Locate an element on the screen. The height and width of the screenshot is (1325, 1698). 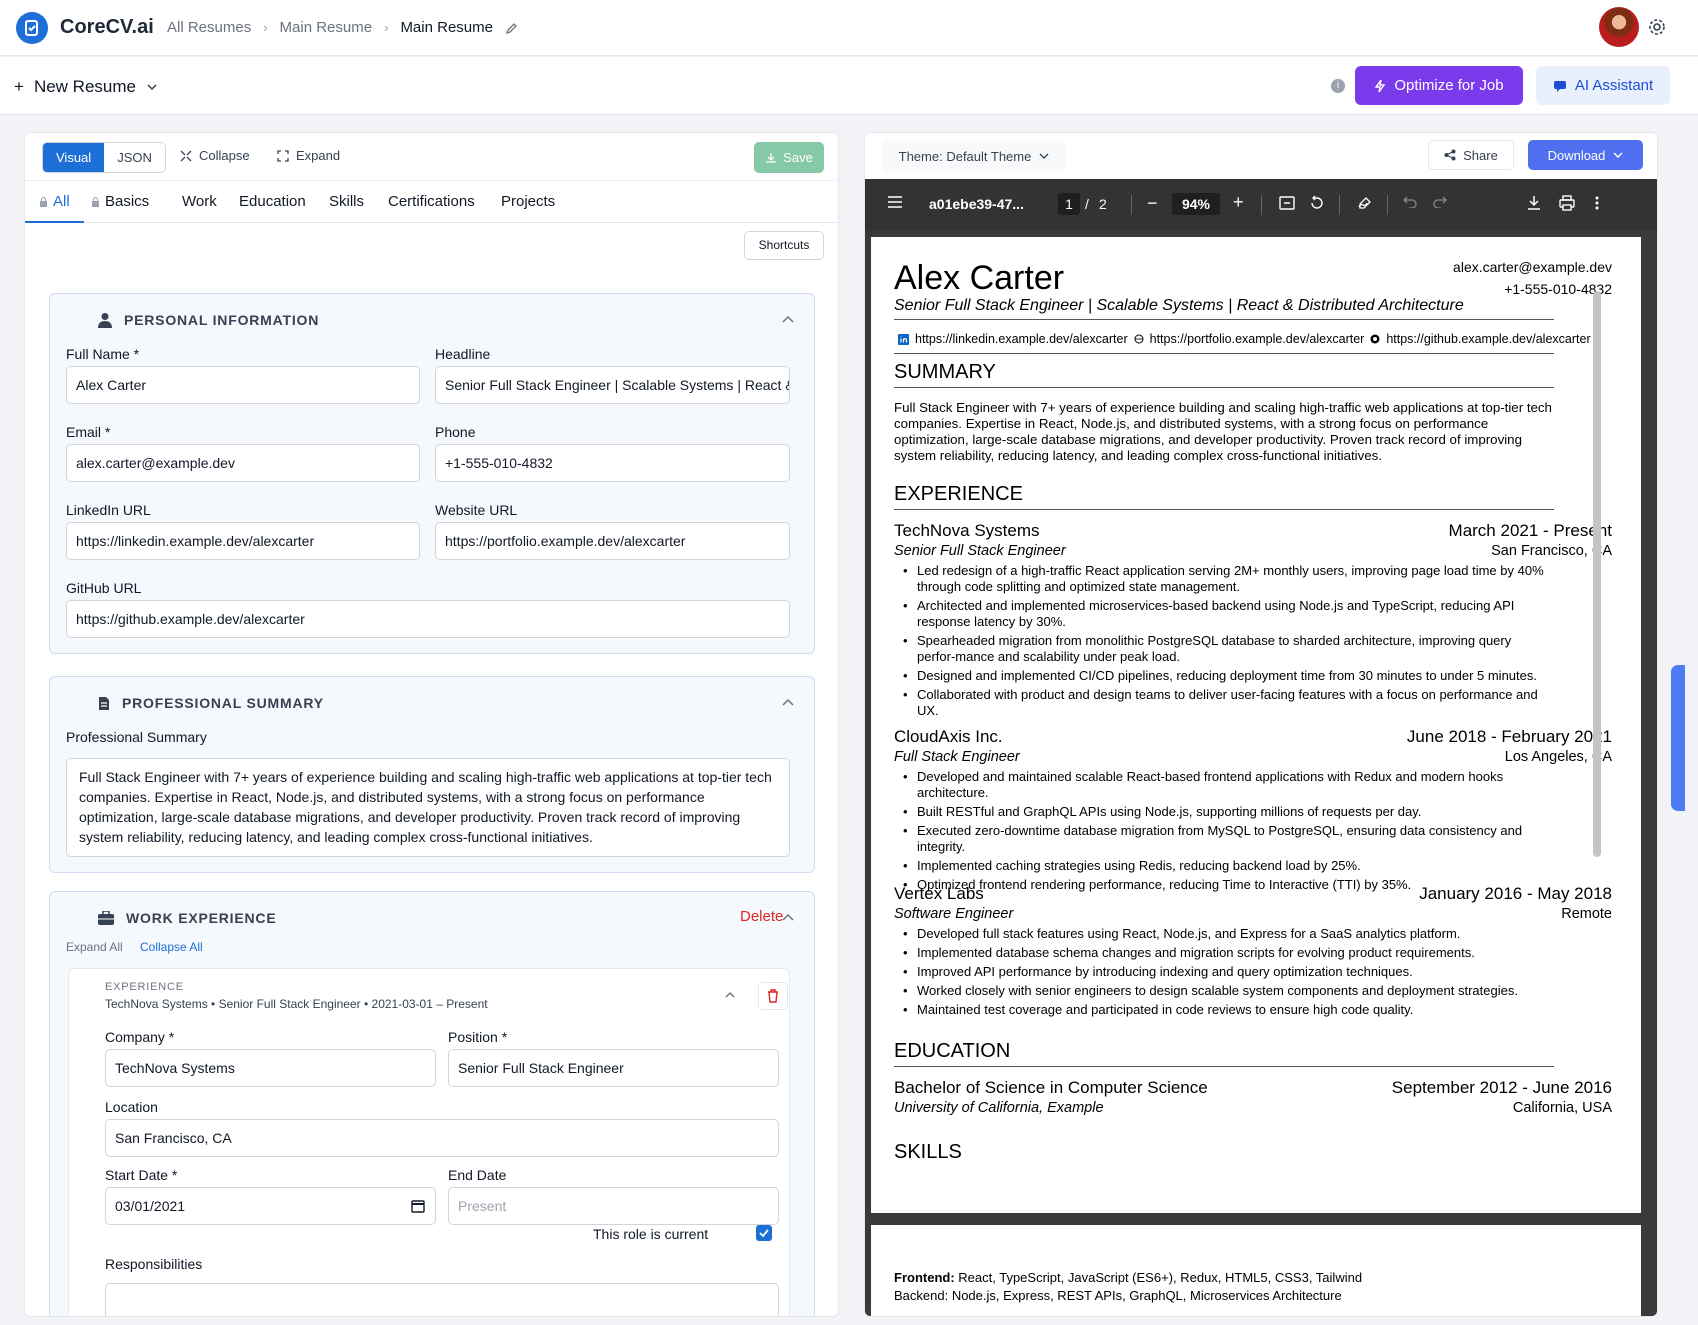
zoom-in-icon: + is located at coordinates (1238, 202).